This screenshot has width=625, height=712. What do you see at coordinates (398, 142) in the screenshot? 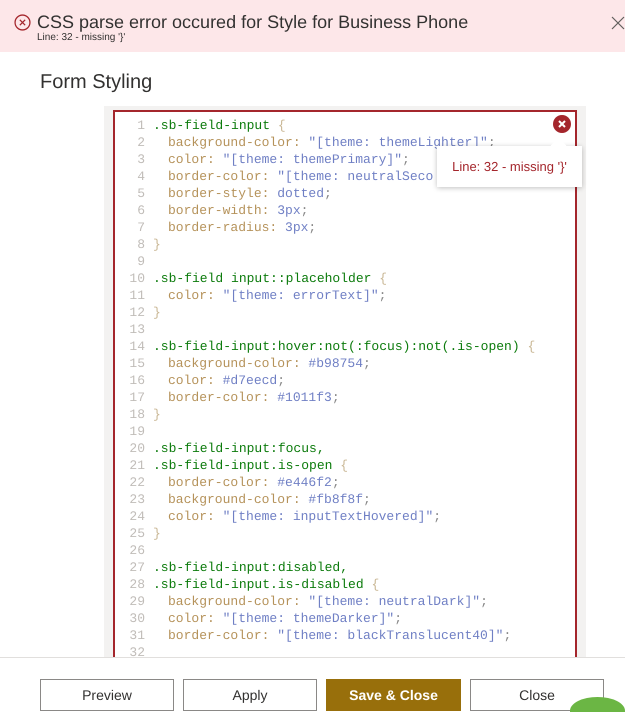
I see `css-value: "[theme: themeLighter]"` at bounding box center [398, 142].